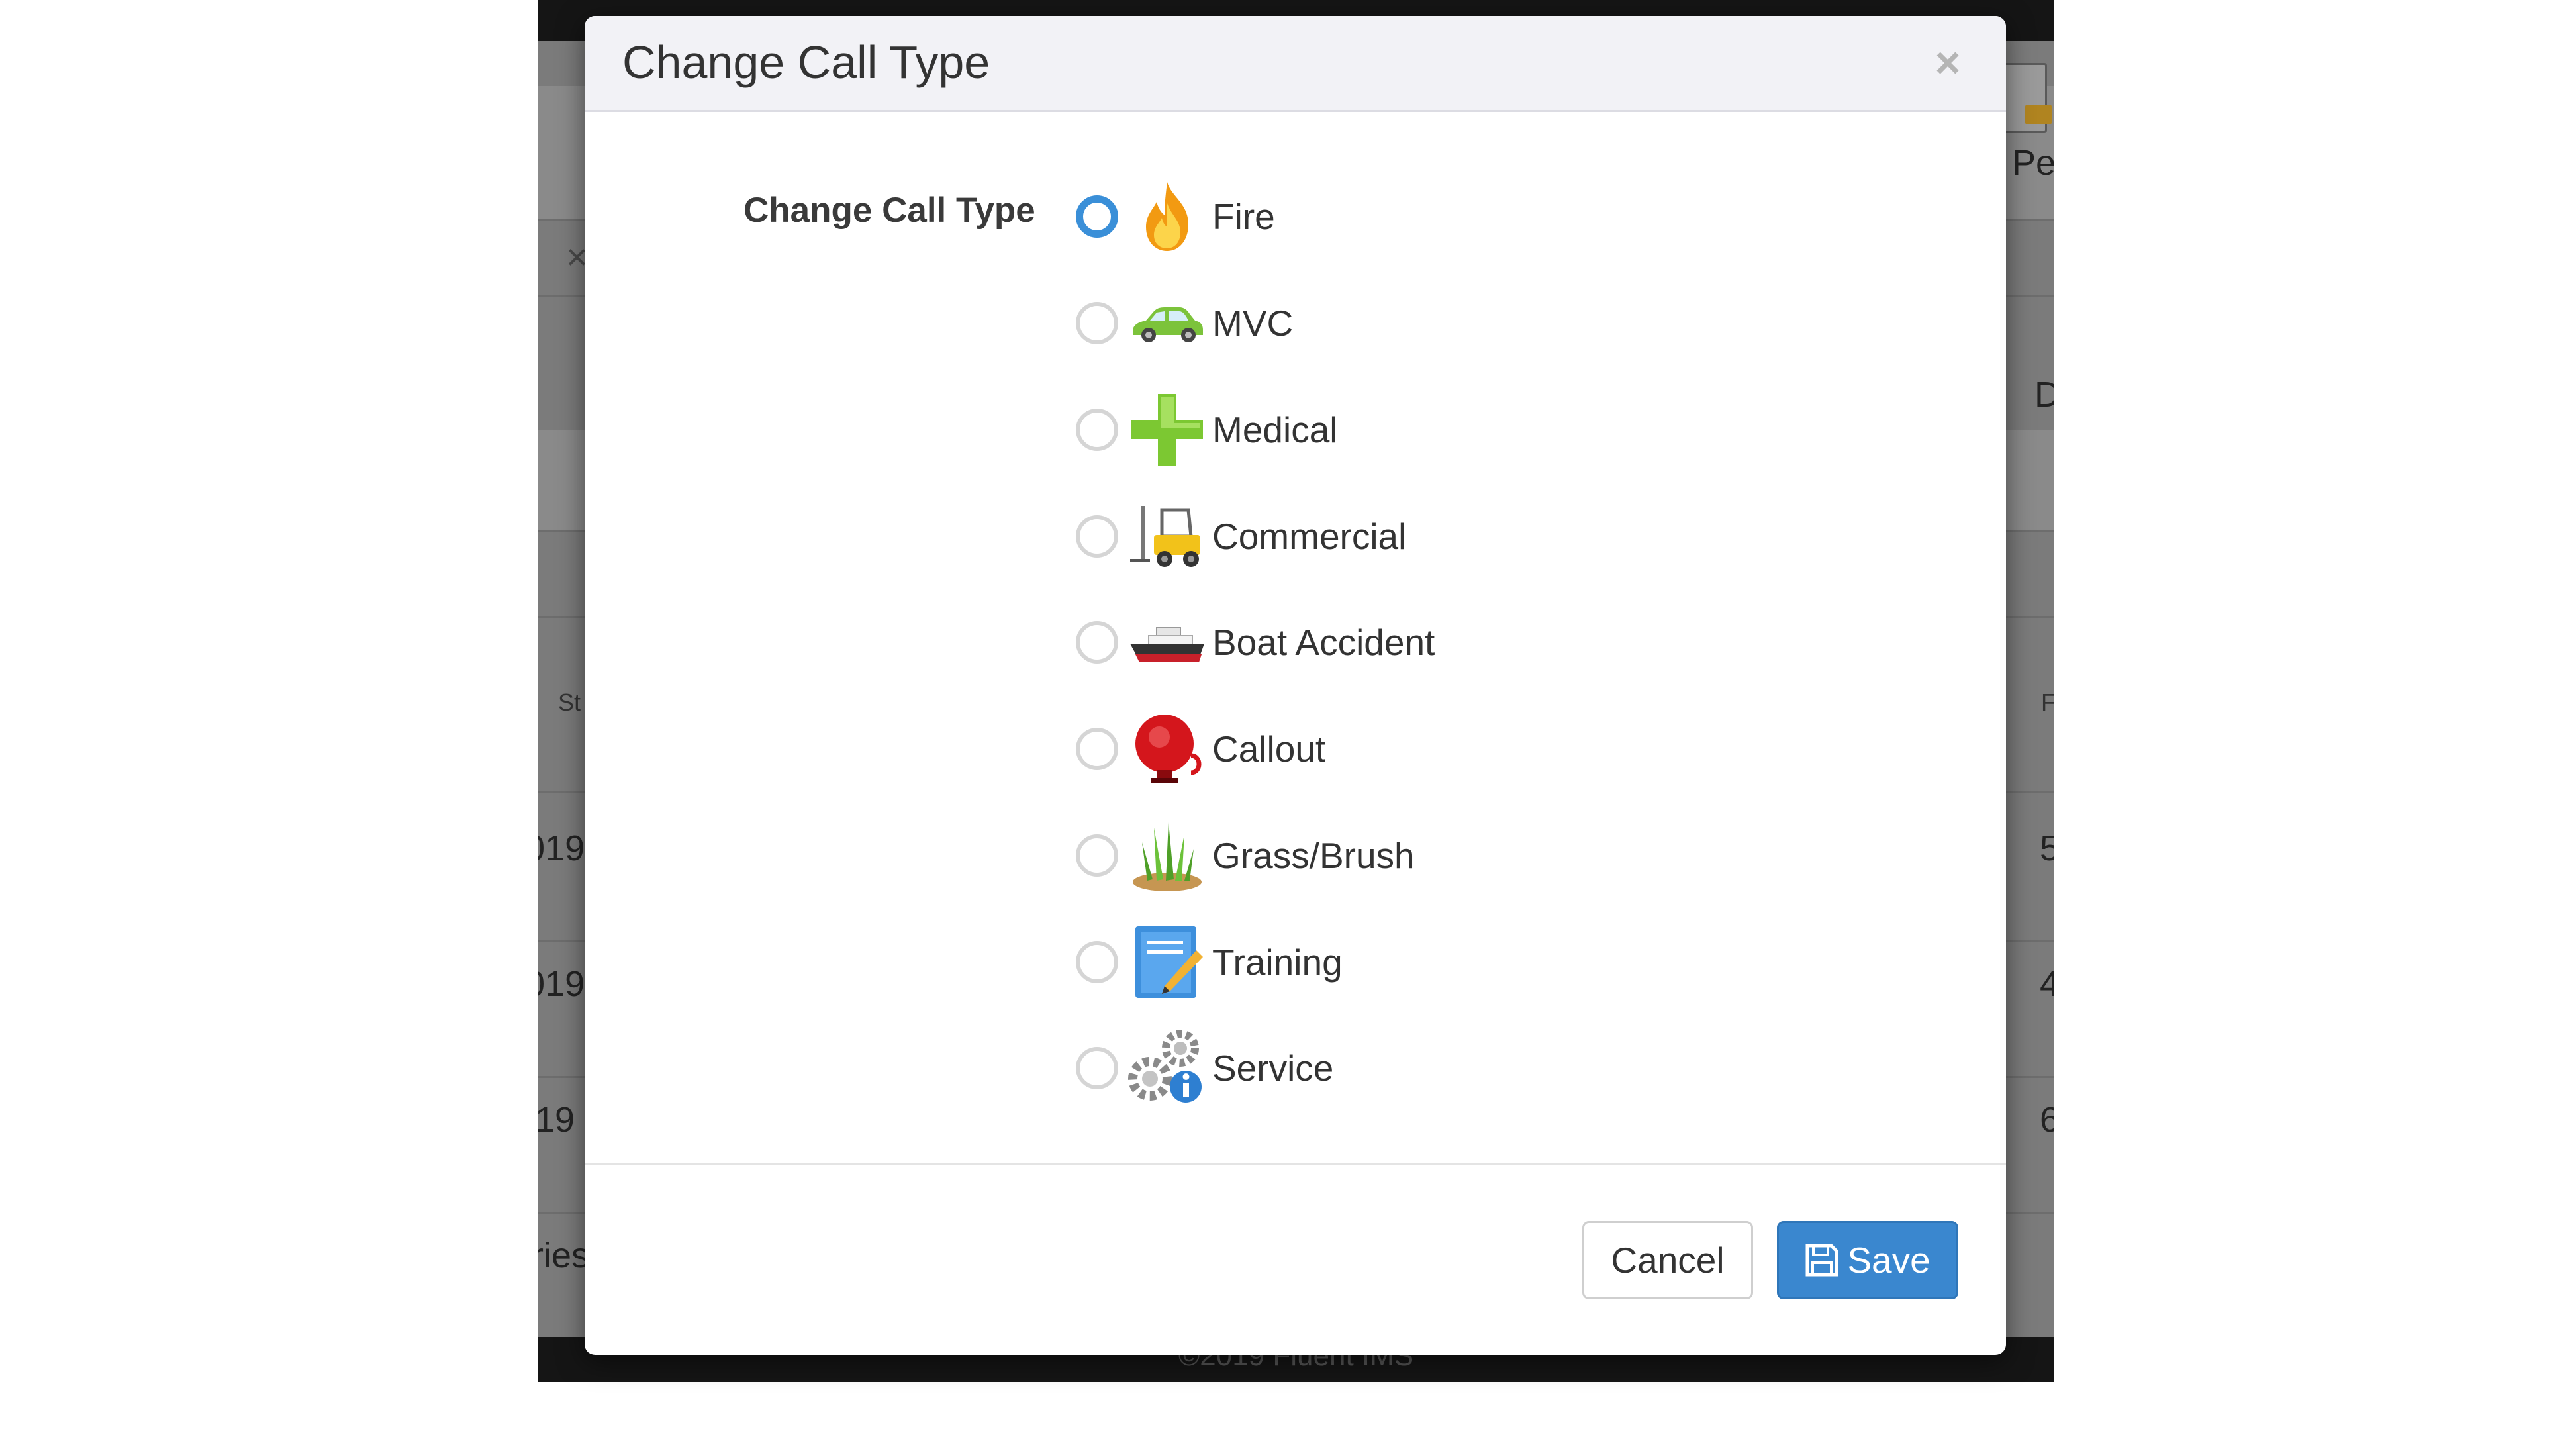 Image resolution: width=2576 pixels, height=1431 pixels. What do you see at coordinates (1313, 855) in the screenshot?
I see `option-label-grass-brush: Grass/Brush` at bounding box center [1313, 855].